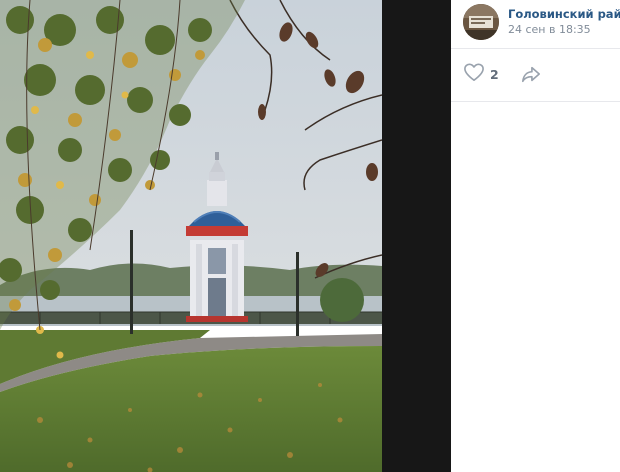 The height and width of the screenshot is (472, 620). I want to click on avatar, so click(481, 22).